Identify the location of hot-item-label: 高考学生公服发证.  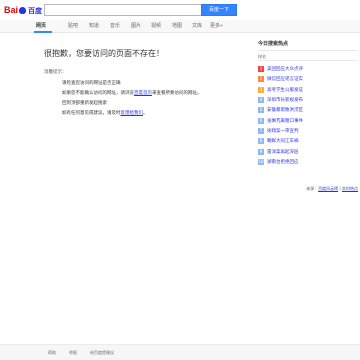
(285, 90).